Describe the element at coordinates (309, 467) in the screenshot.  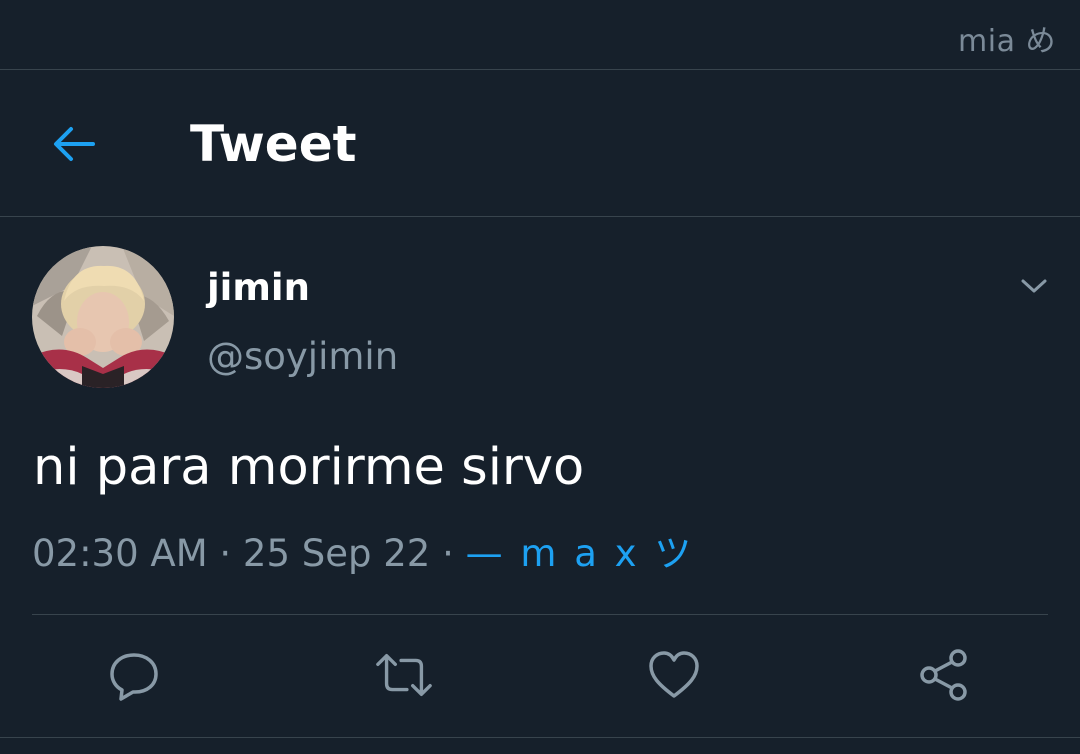
I see `tweet-text: ni para morirme sirvo` at that location.